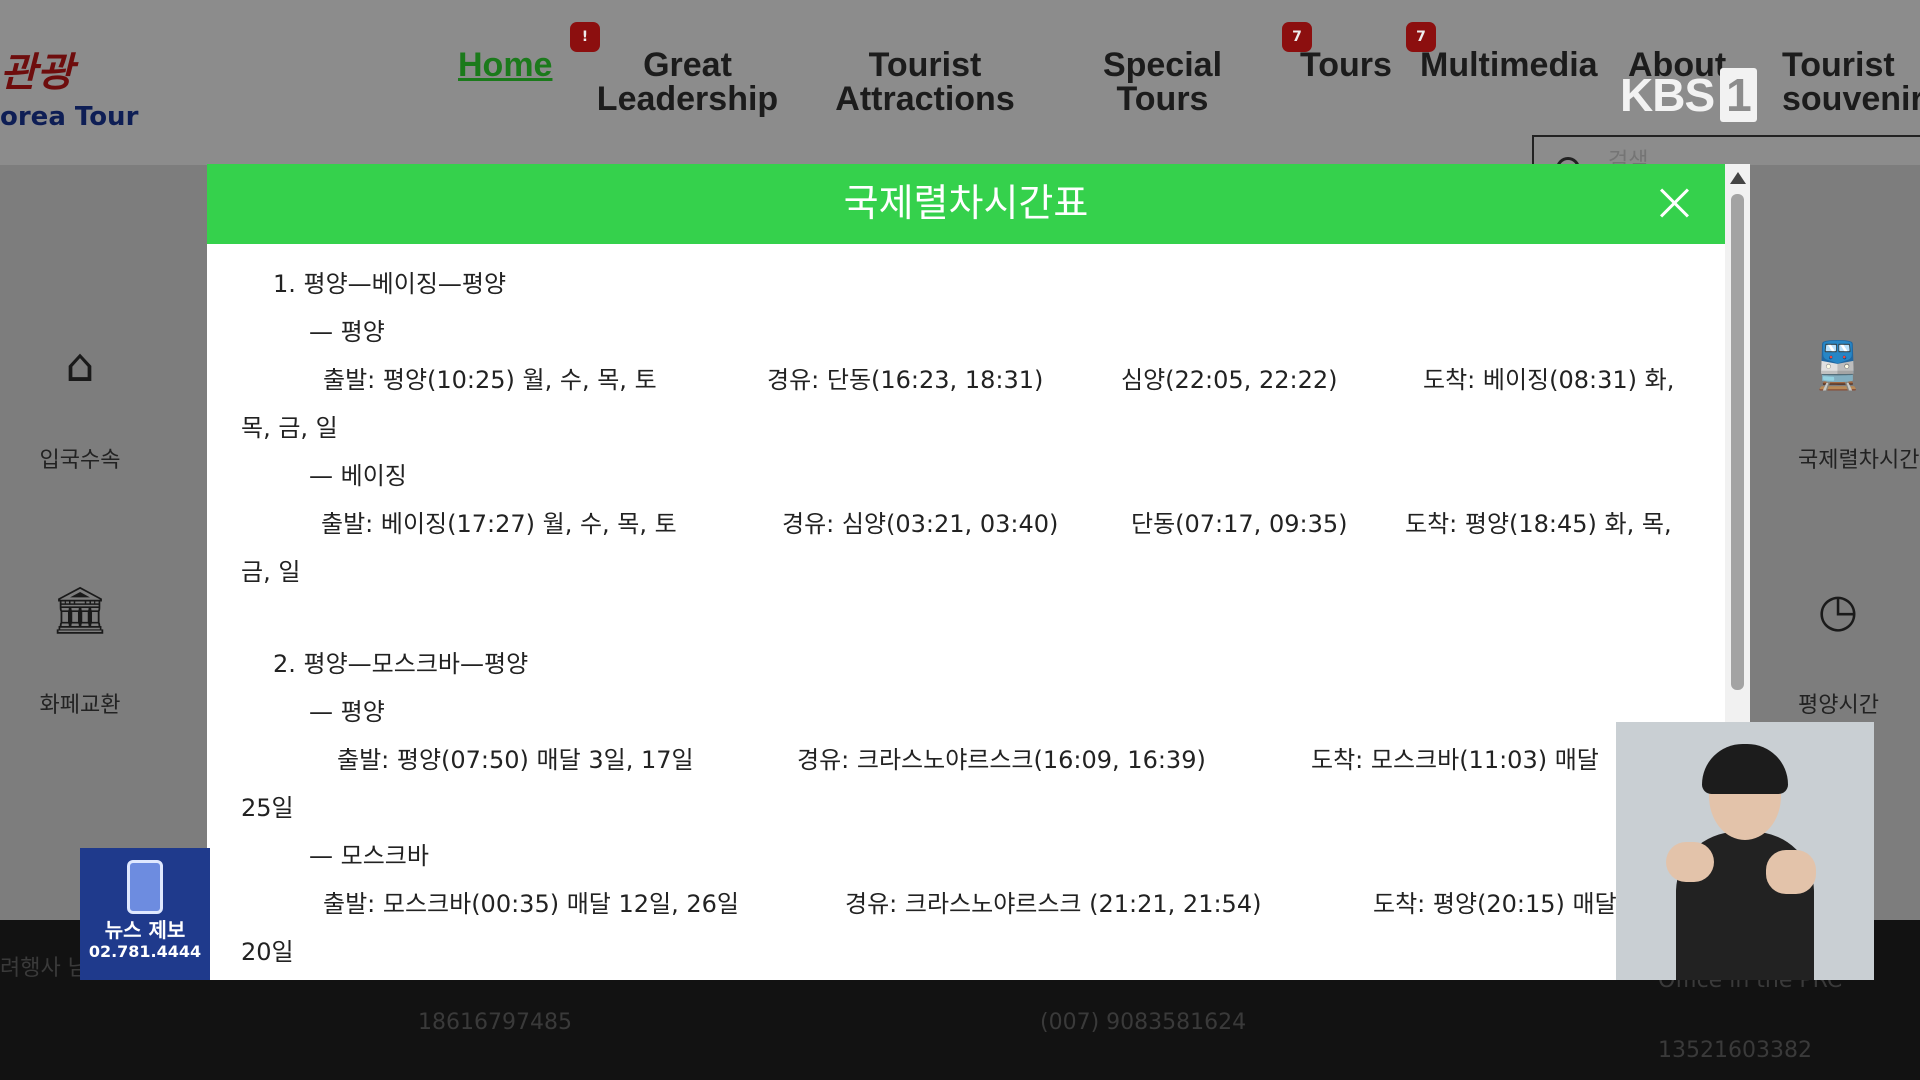 The image size is (1920, 1080). I want to click on via-text: 경유: 단동(16:23, 18:31), so click(905, 380).